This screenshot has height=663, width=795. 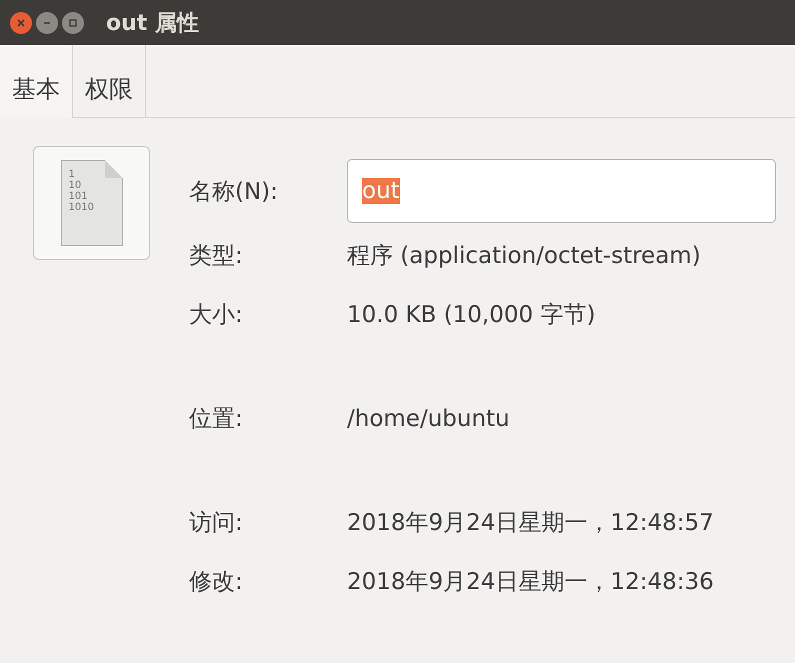 What do you see at coordinates (152, 24) in the screenshot?
I see `window-title: out 属性` at bounding box center [152, 24].